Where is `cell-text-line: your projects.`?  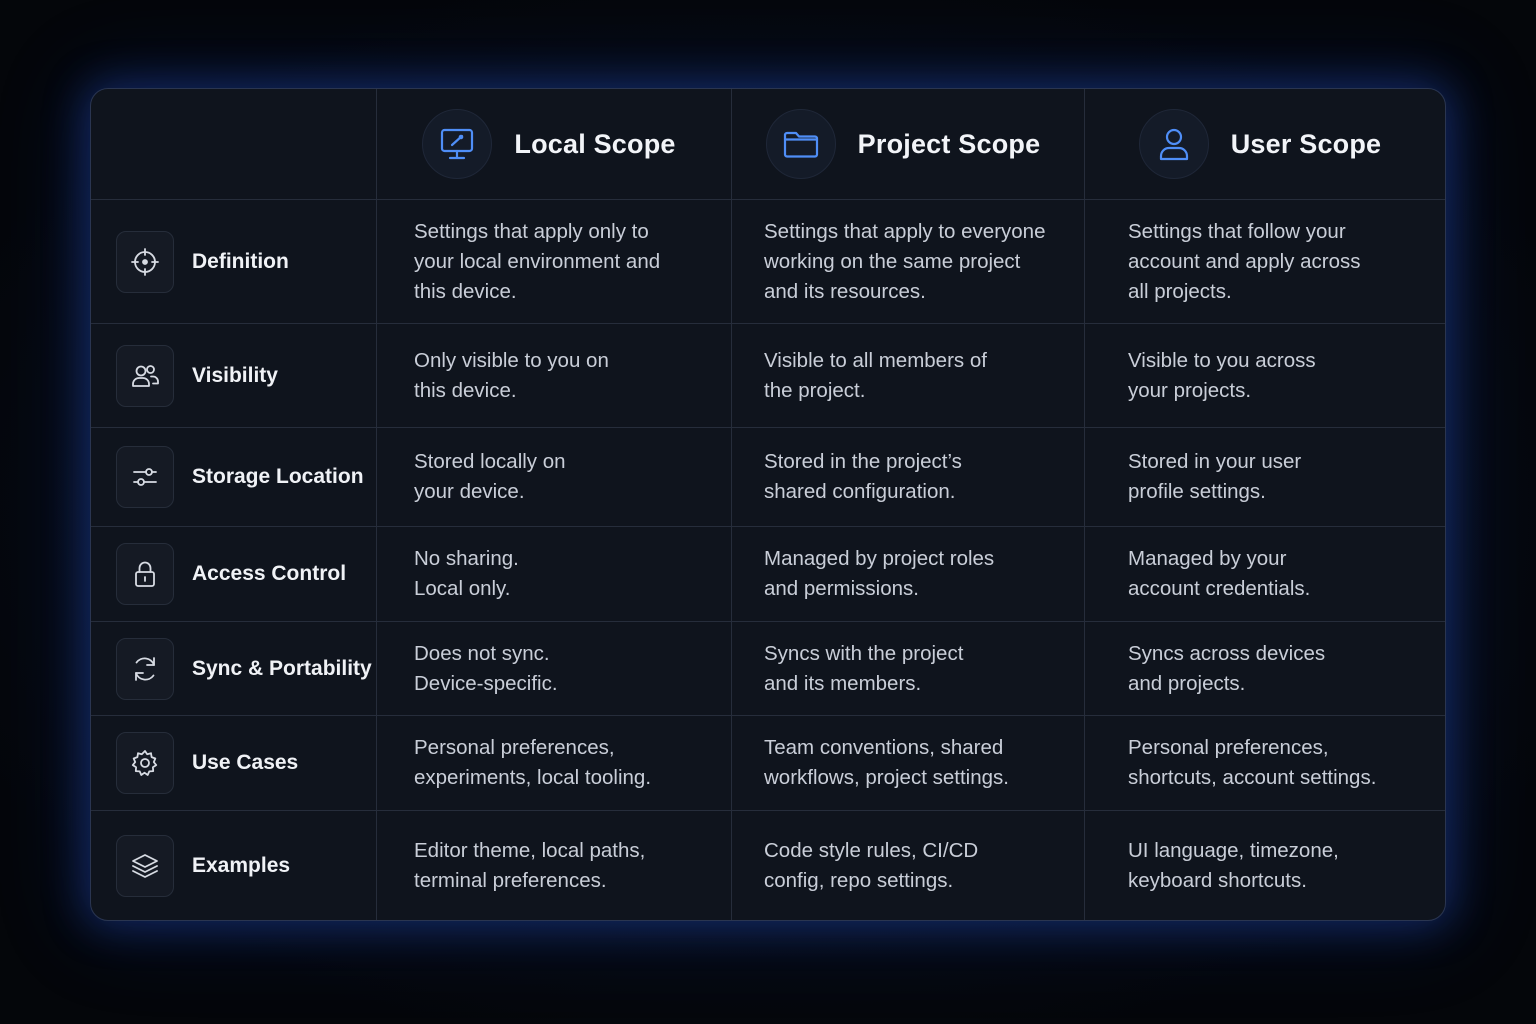 cell-text-line: your projects. is located at coordinates (1190, 390).